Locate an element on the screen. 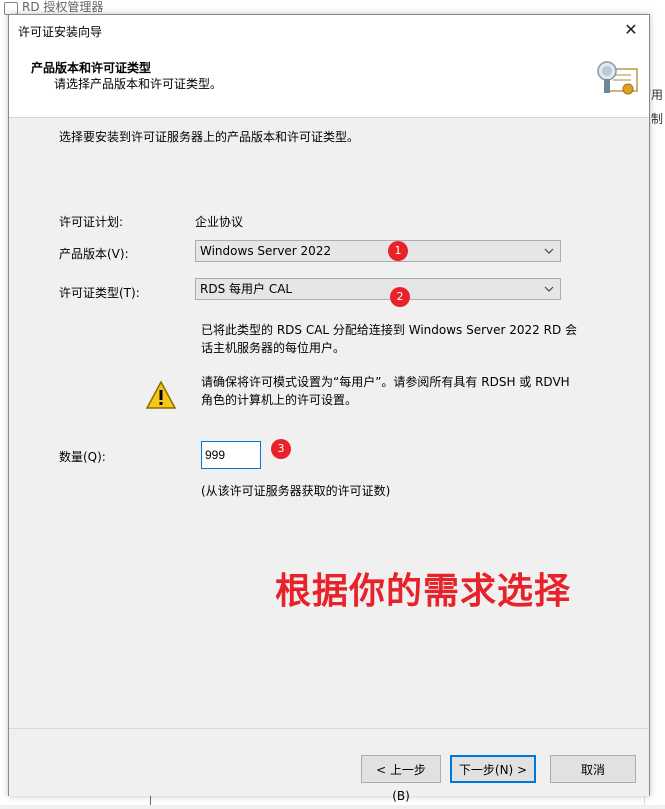  annotation-badge-2: 2 is located at coordinates (400, 297).